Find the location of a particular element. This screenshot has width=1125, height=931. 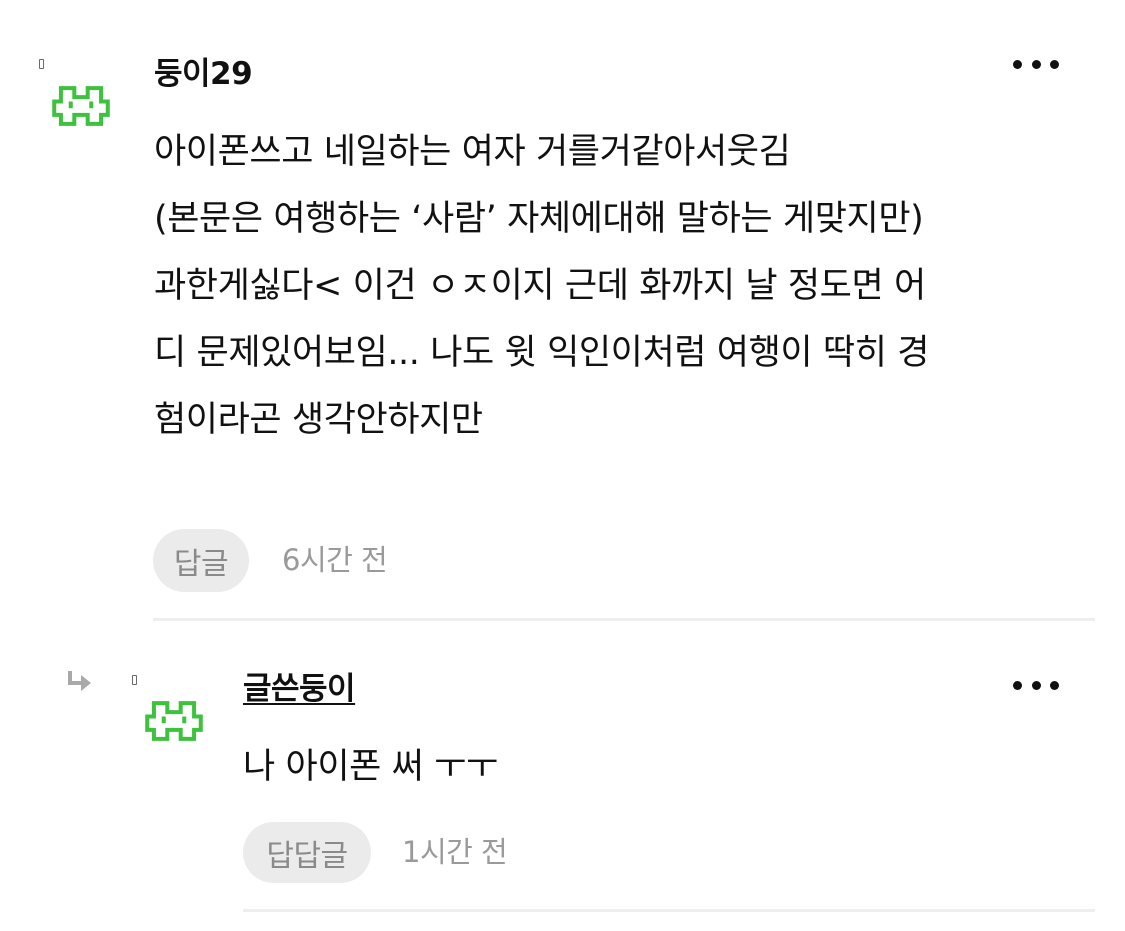

reply-arrow-icon is located at coordinates (79, 683).